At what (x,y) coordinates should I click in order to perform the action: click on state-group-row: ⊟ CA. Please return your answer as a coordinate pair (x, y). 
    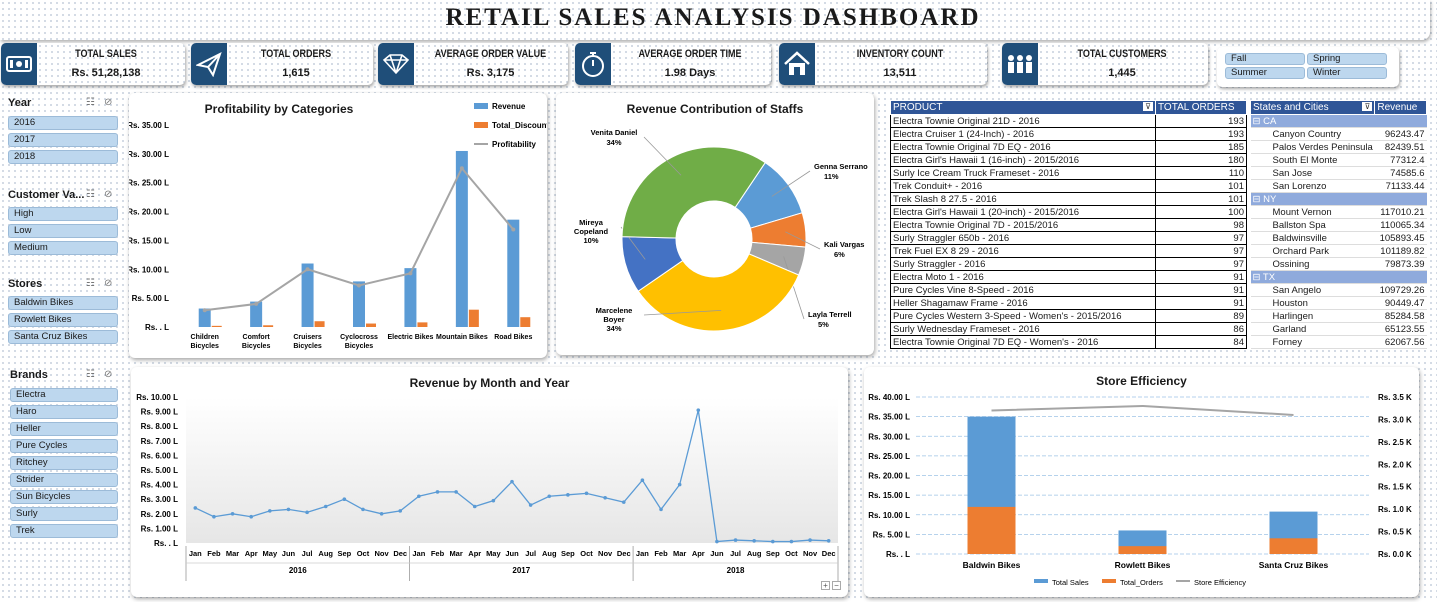
    Looking at the image, I should click on (1338, 121).